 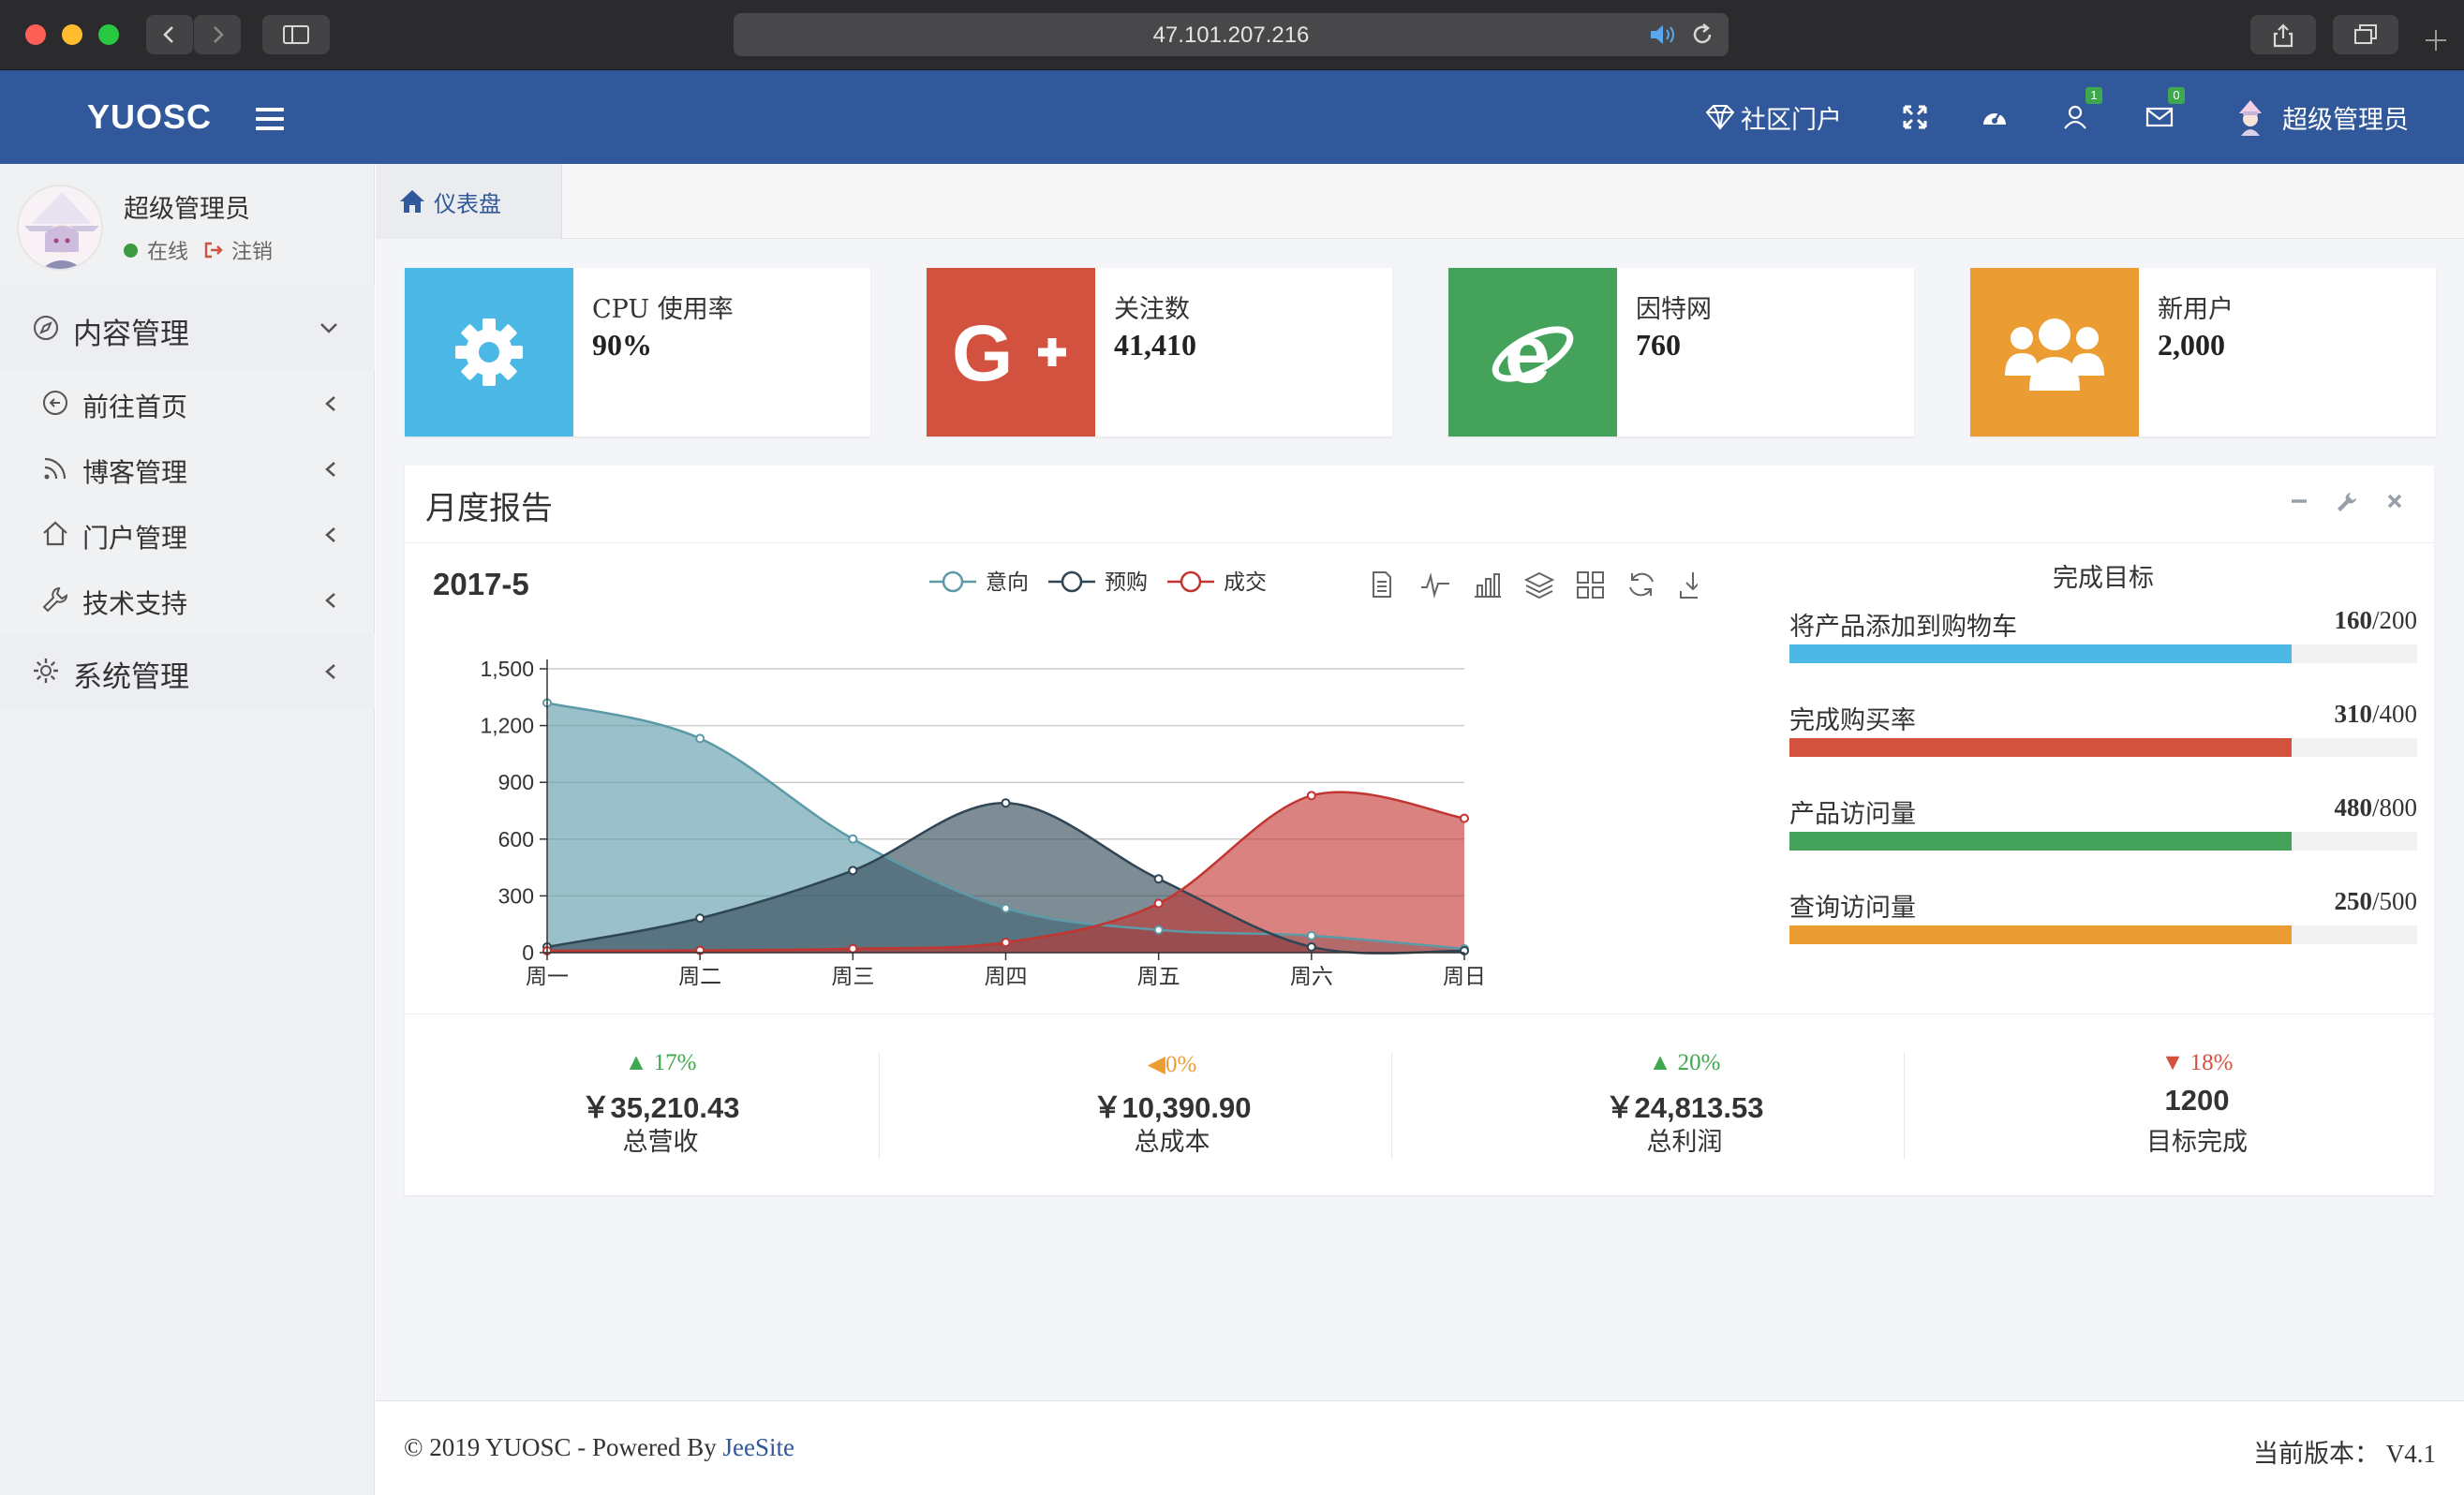 What do you see at coordinates (187, 671) in the screenshot?
I see `sidebar-item-system: 系统管理` at bounding box center [187, 671].